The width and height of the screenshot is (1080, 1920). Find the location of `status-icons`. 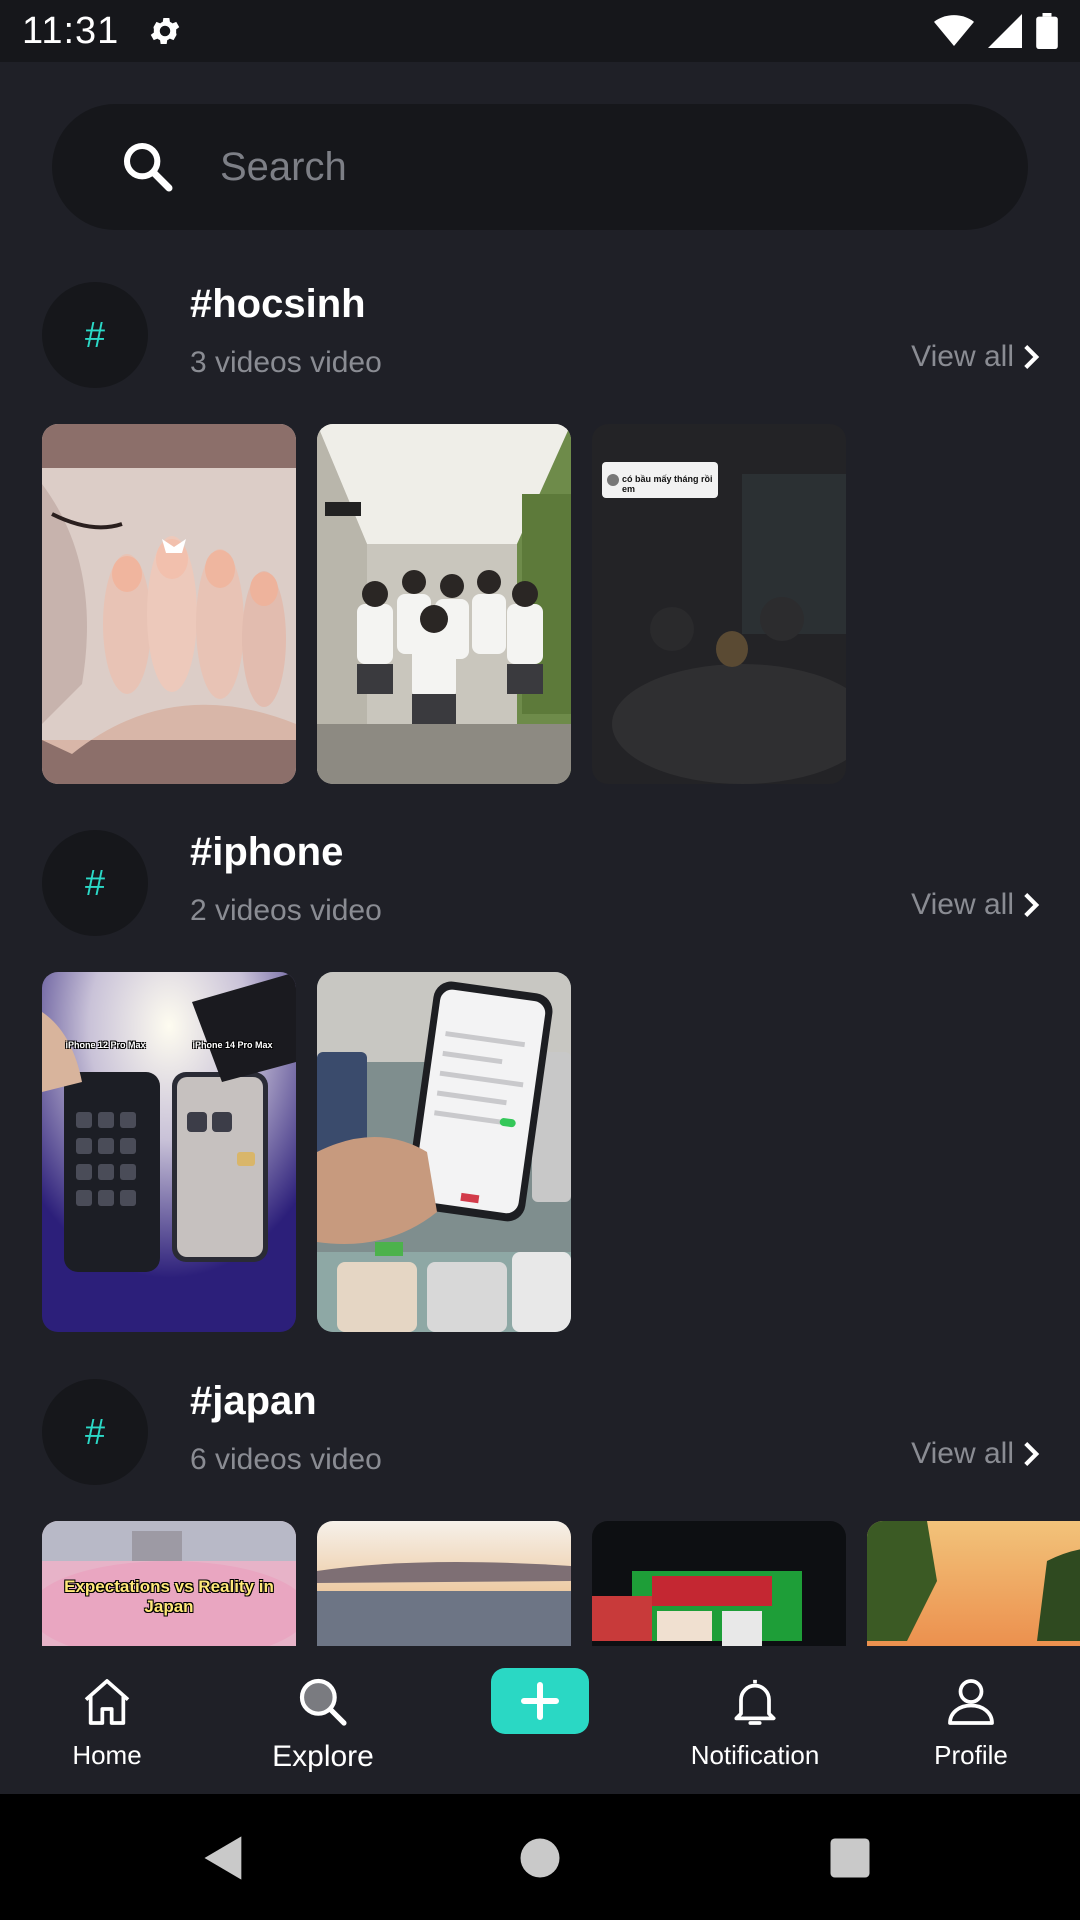

status-icons is located at coordinates (996, 31).